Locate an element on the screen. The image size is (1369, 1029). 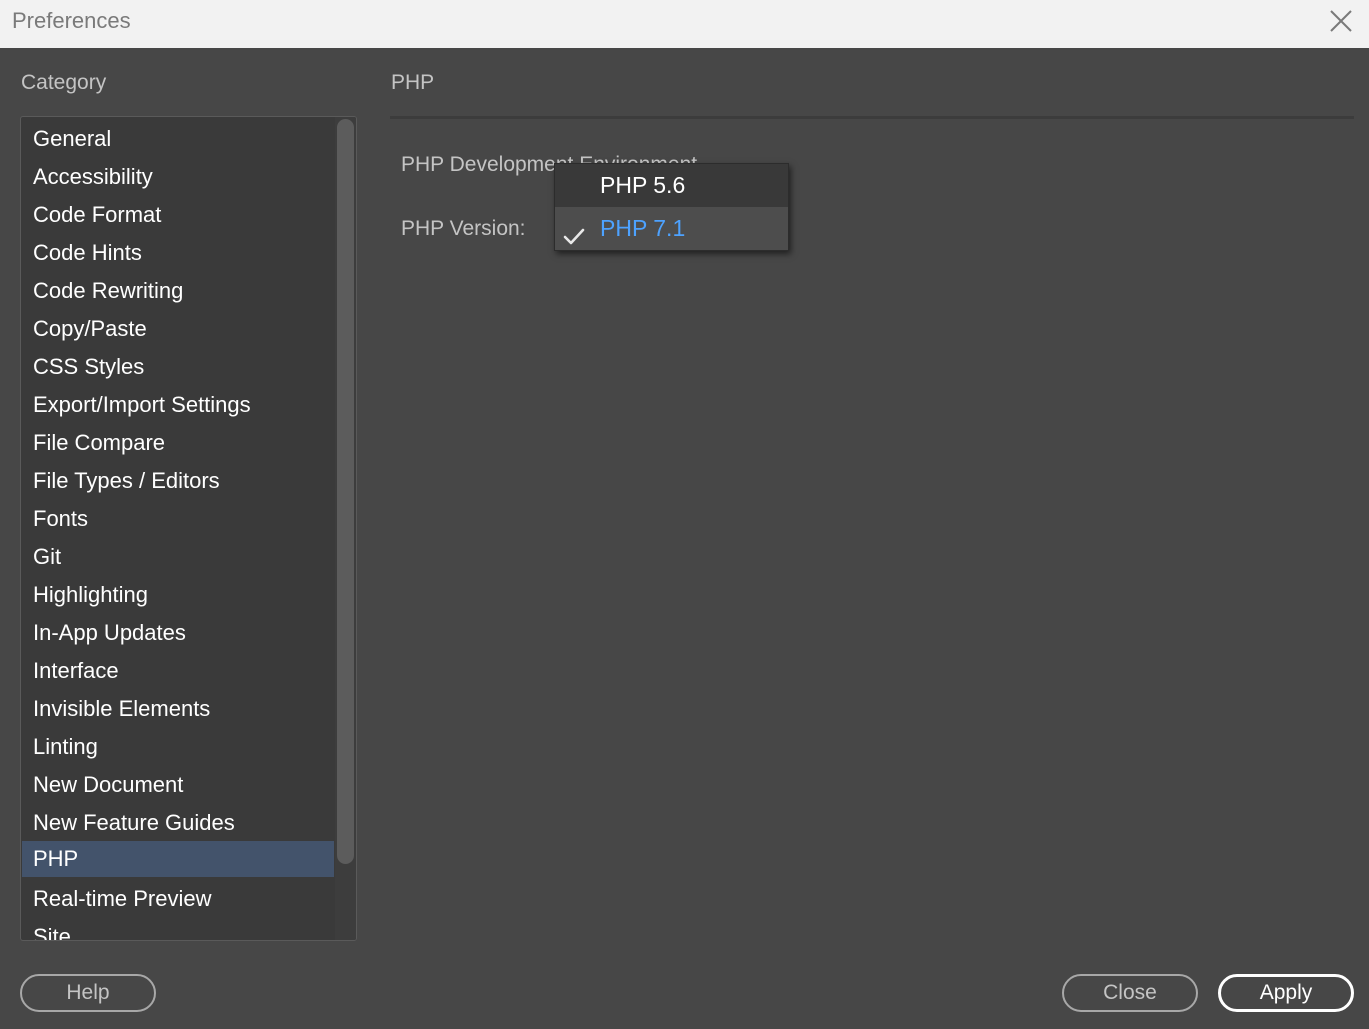
category-item-code-hints: Code Hints is located at coordinates (178, 253).